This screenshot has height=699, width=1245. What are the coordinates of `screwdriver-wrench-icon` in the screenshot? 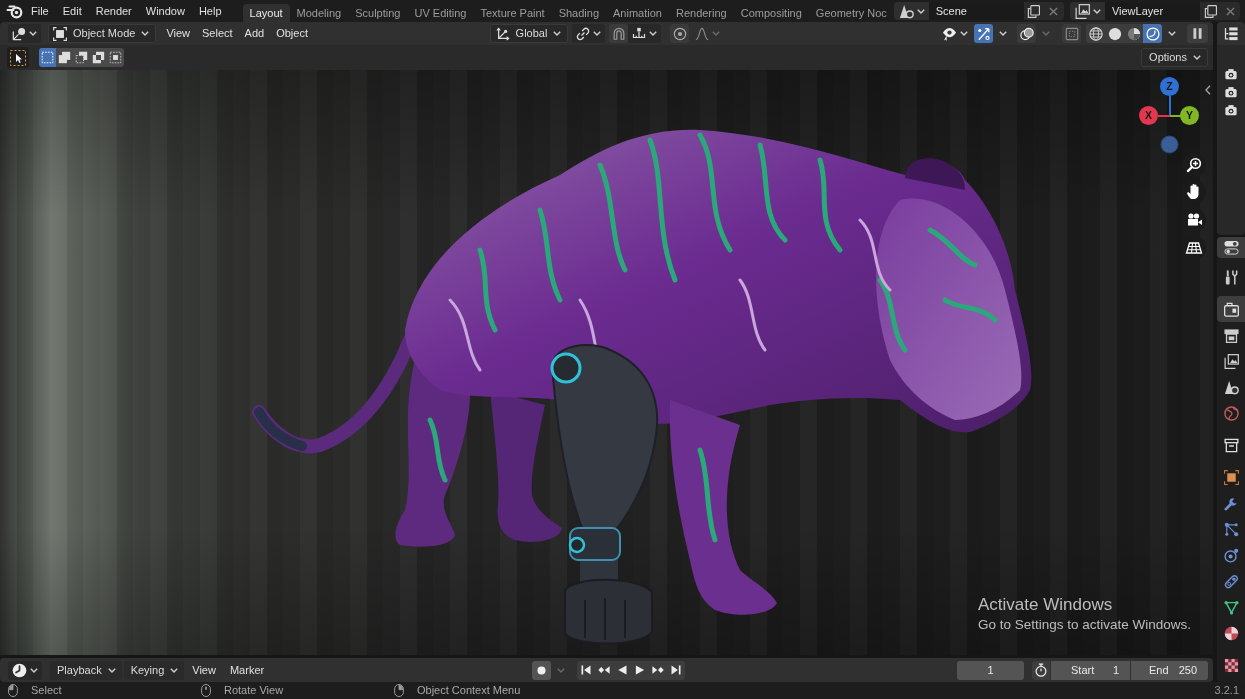 It's located at (1231, 277).